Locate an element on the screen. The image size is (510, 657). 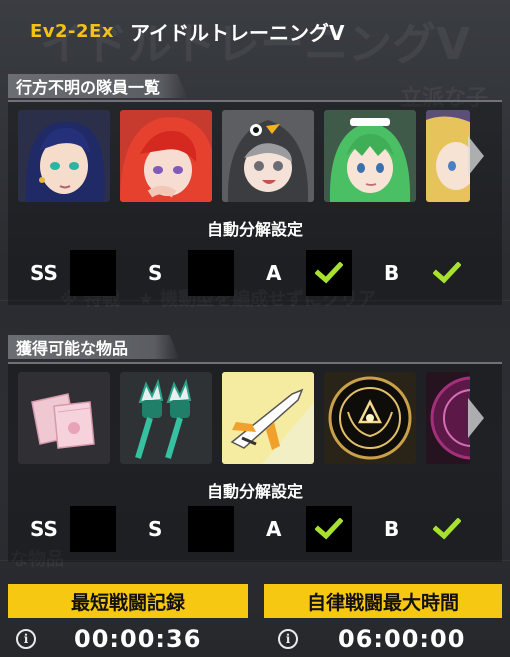
best-clear-label-bar: 最短戦闘記録 is located at coordinates (128, 601).